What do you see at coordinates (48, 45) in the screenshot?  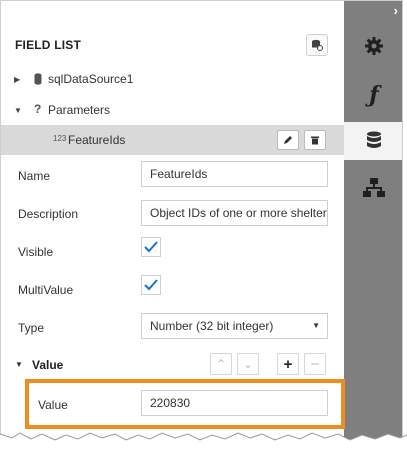 I see `panel-title: FIELD LIST` at bounding box center [48, 45].